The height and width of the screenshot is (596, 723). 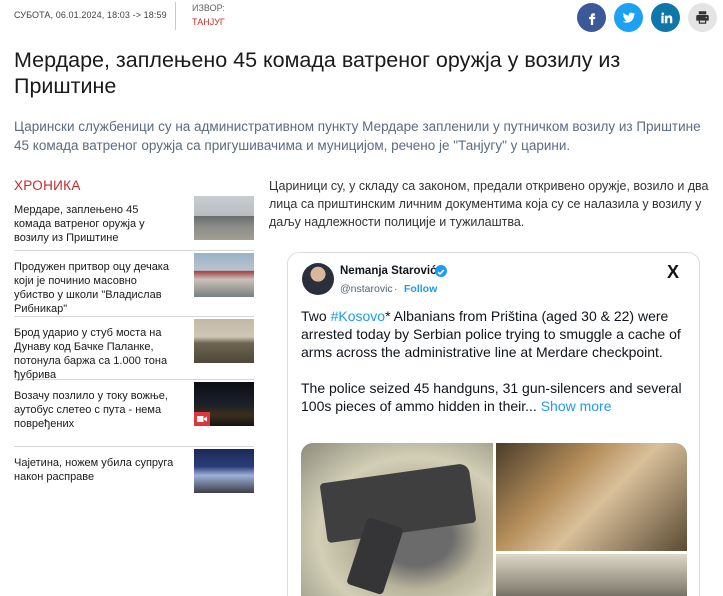 I want to click on print-icon, so click(x=702, y=17).